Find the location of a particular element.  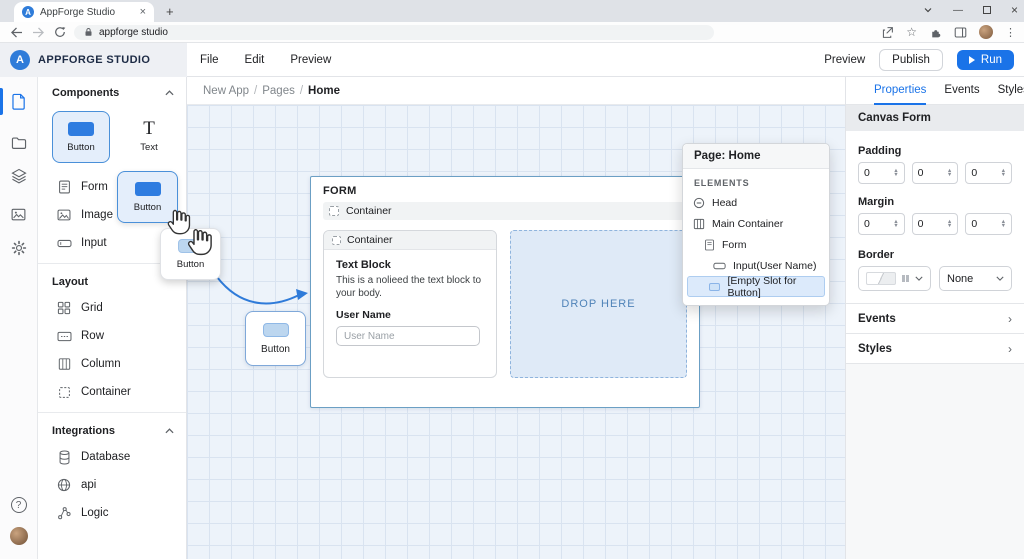

sidebar-item-container: Container is located at coordinates (112, 392).